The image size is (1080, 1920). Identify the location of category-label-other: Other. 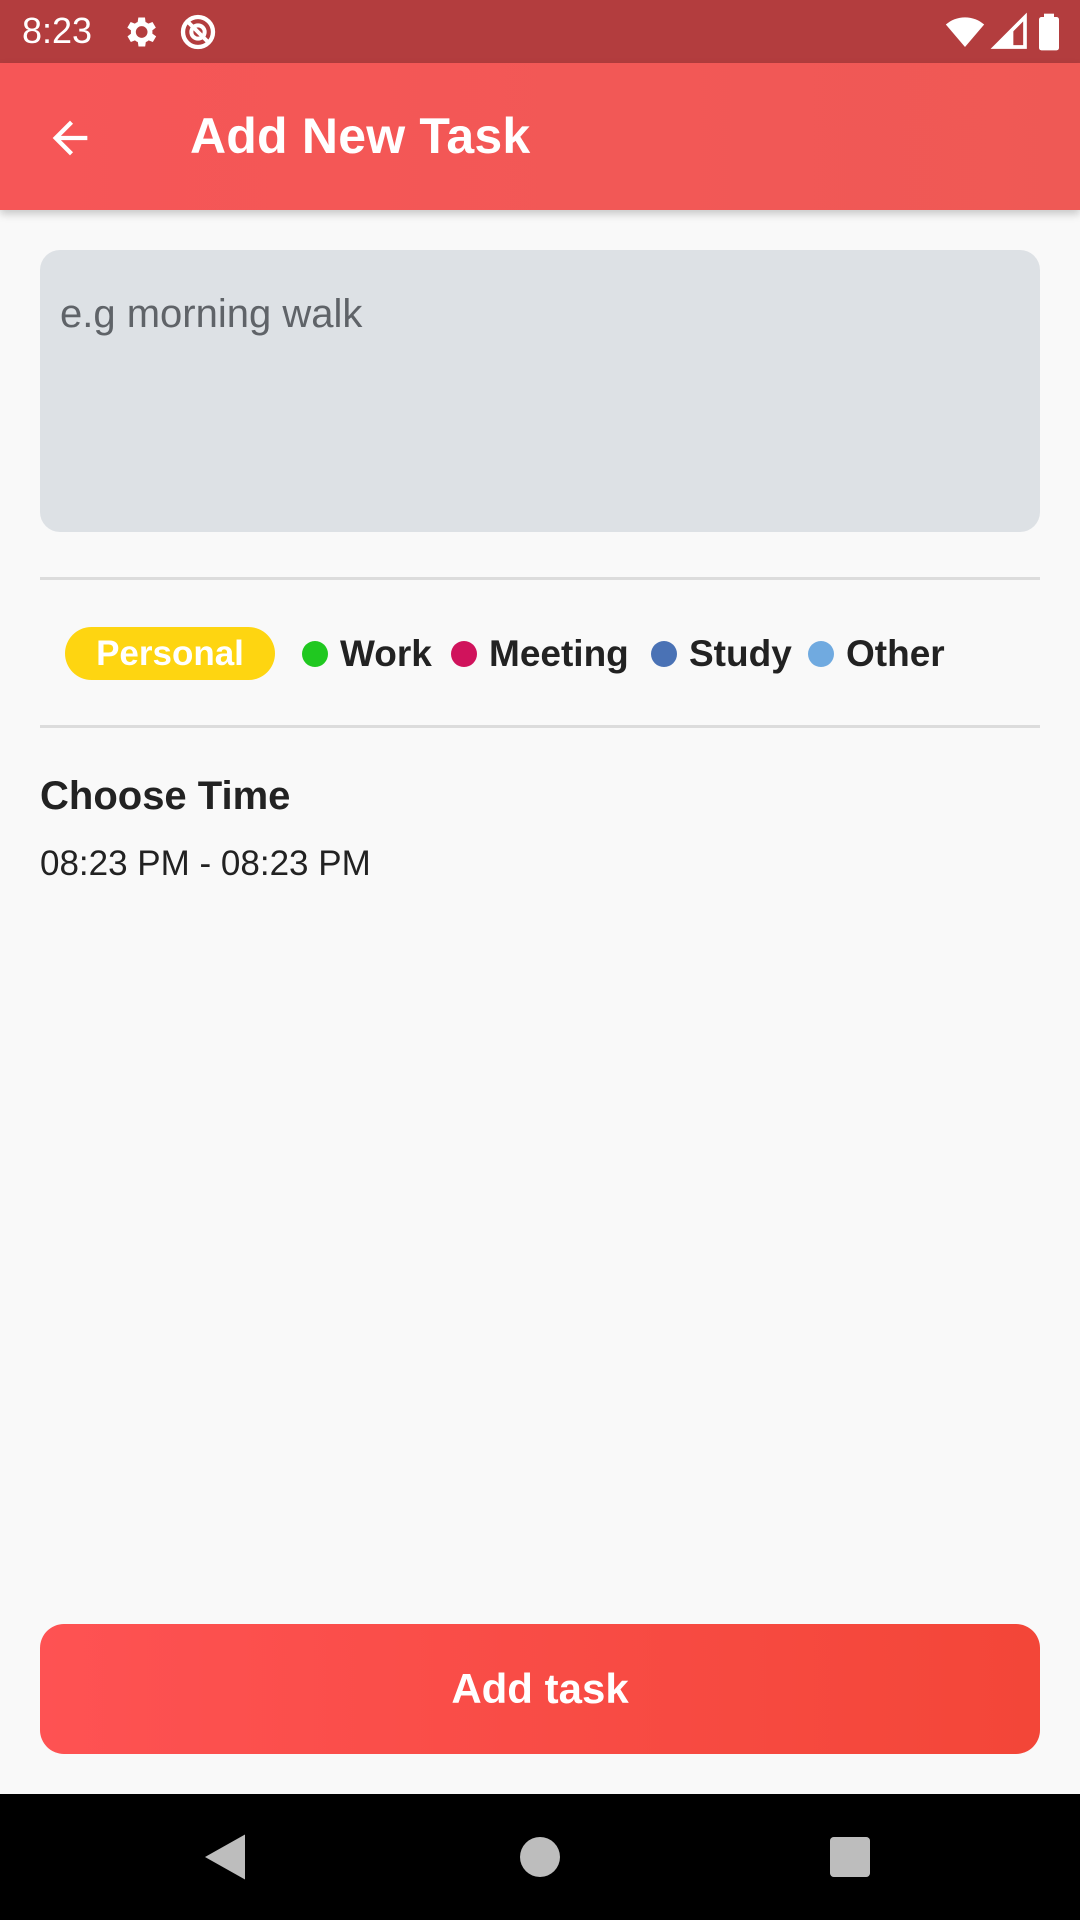
(895, 653).